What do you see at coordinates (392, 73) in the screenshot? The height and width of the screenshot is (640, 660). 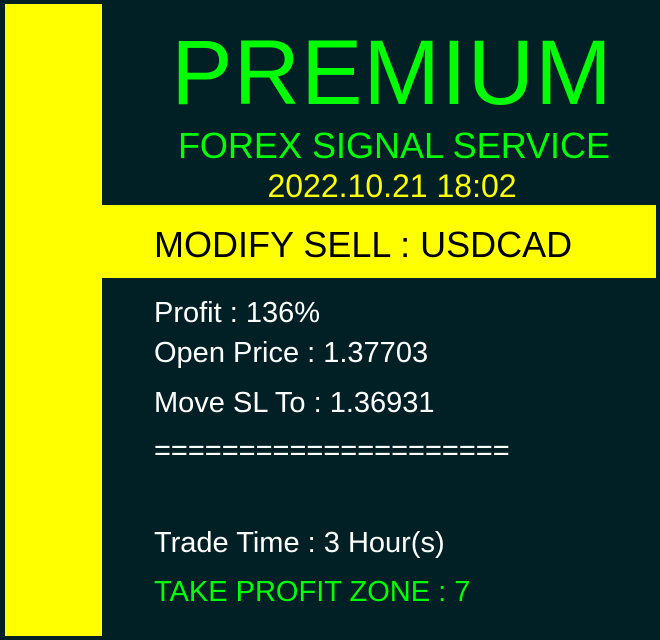 I see `brand-title: PREMIUM` at bounding box center [392, 73].